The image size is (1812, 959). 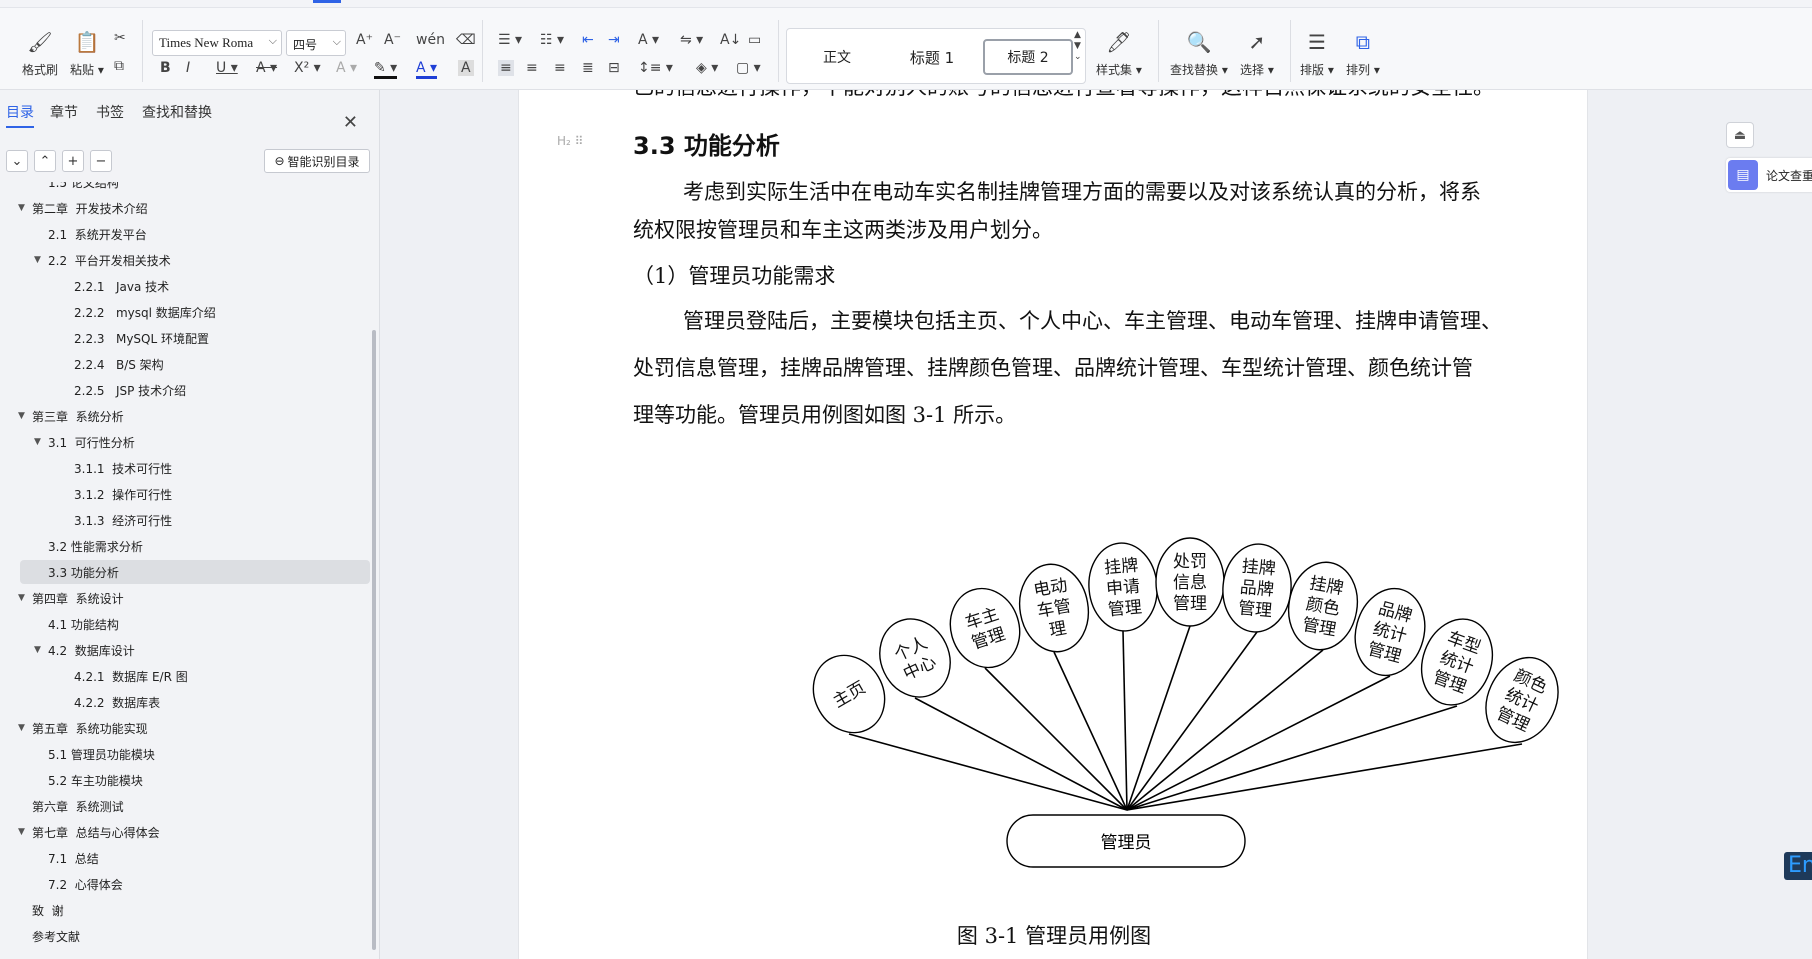 What do you see at coordinates (195, 780) in the screenshot?
I see `toc-item: 5.2 车主功能模块` at bounding box center [195, 780].